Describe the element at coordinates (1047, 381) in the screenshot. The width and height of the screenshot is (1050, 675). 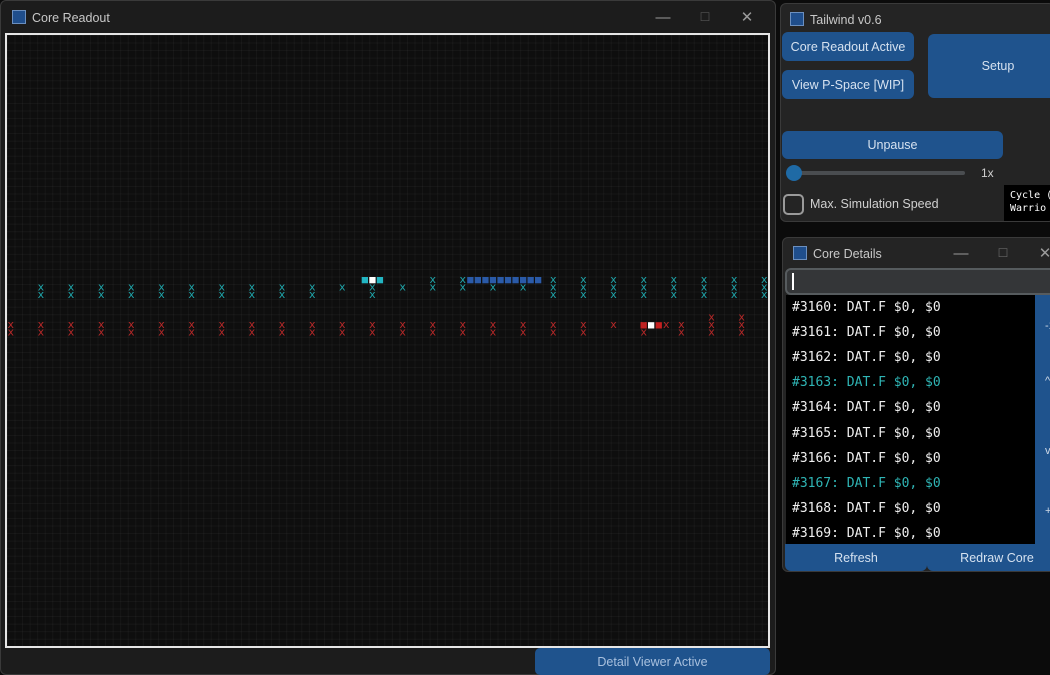
I see `scroll-up-icon: ^` at that location.